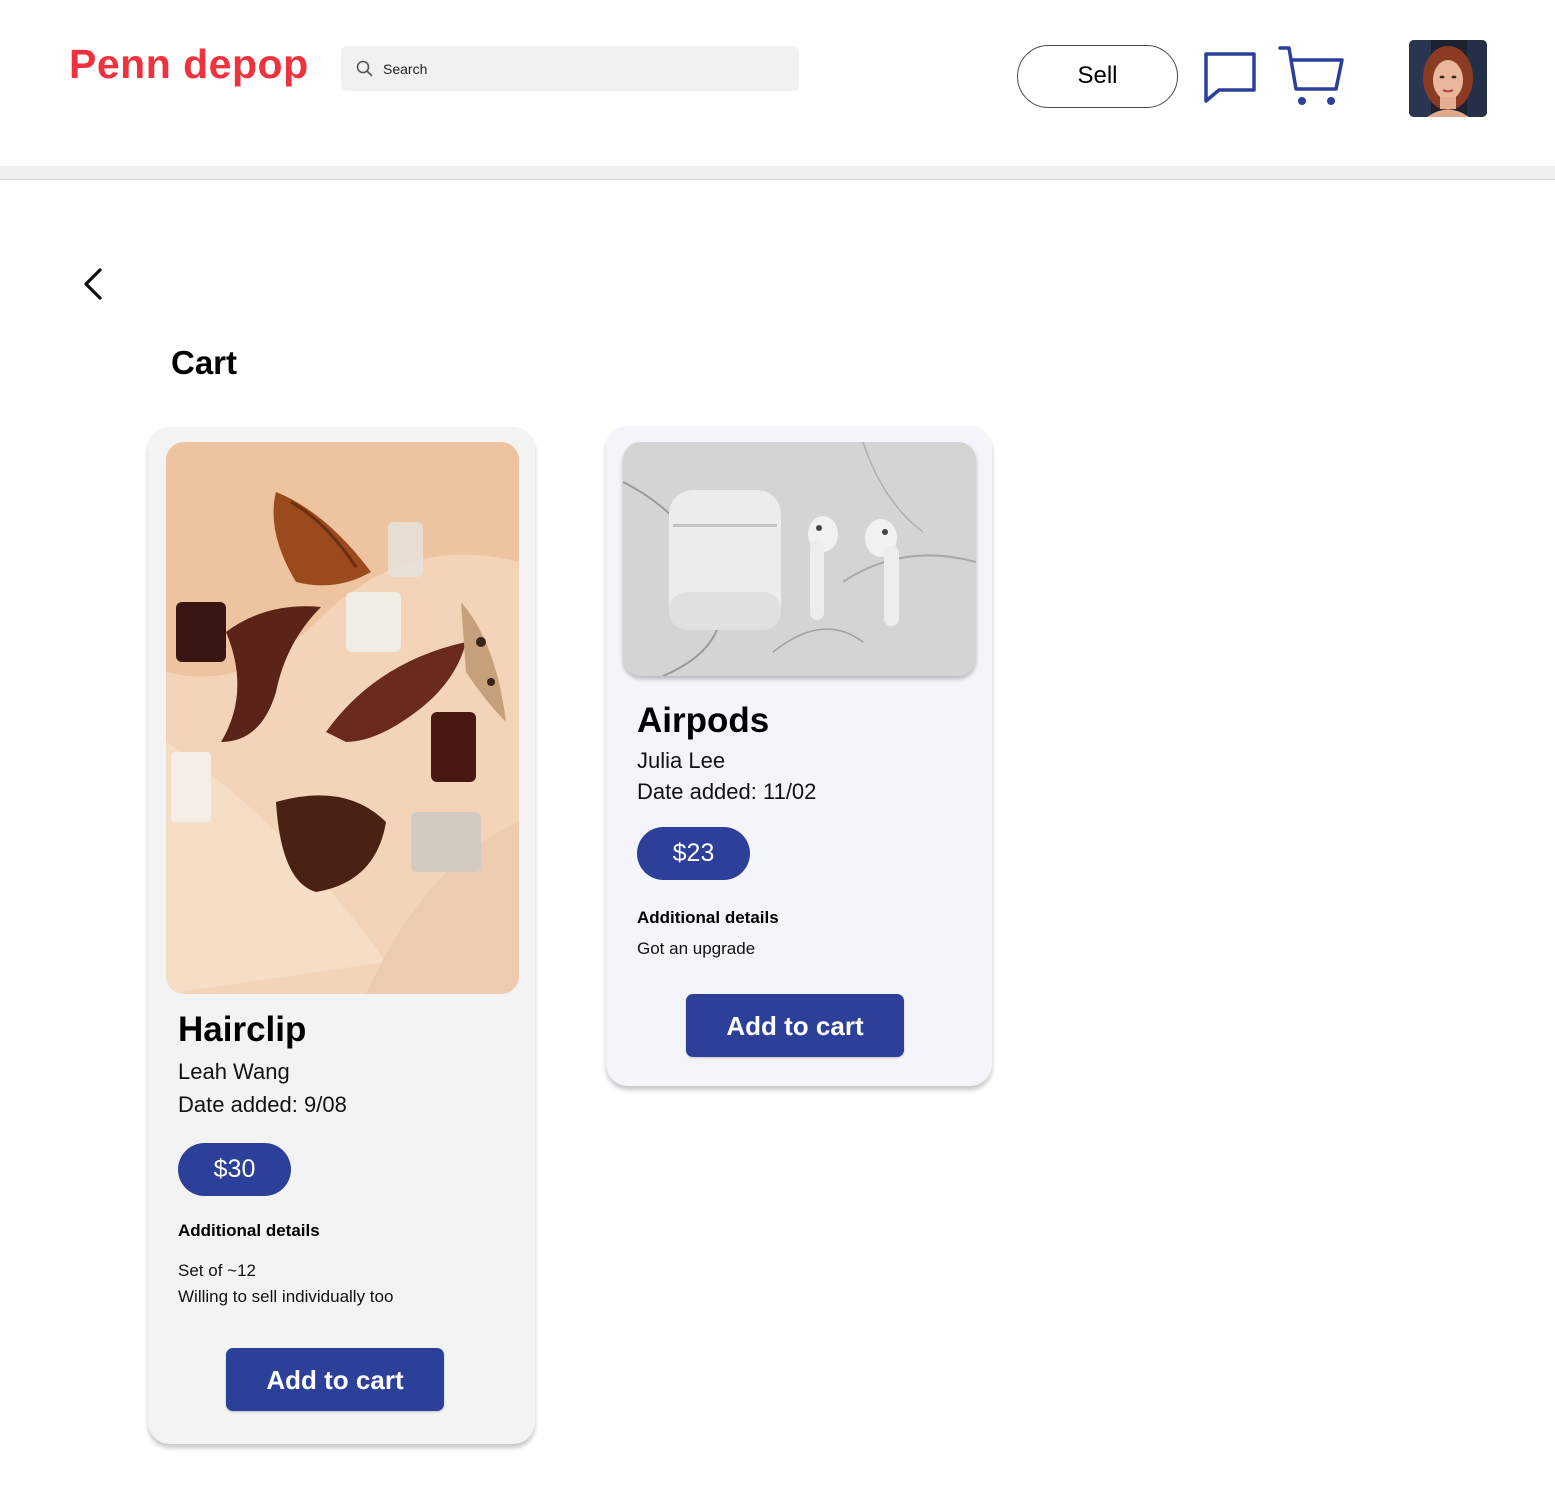 This screenshot has height=1506, width=1555. I want to click on details-text: Set of ~12, so click(217, 1270).